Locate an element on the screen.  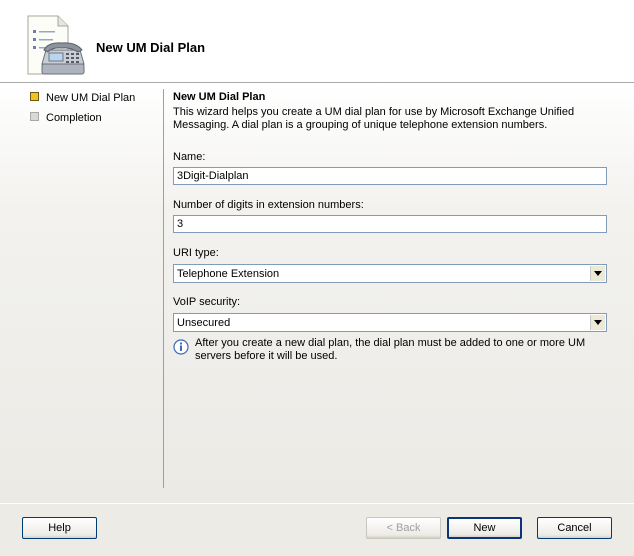
active-step-icon is located at coordinates (34, 96).